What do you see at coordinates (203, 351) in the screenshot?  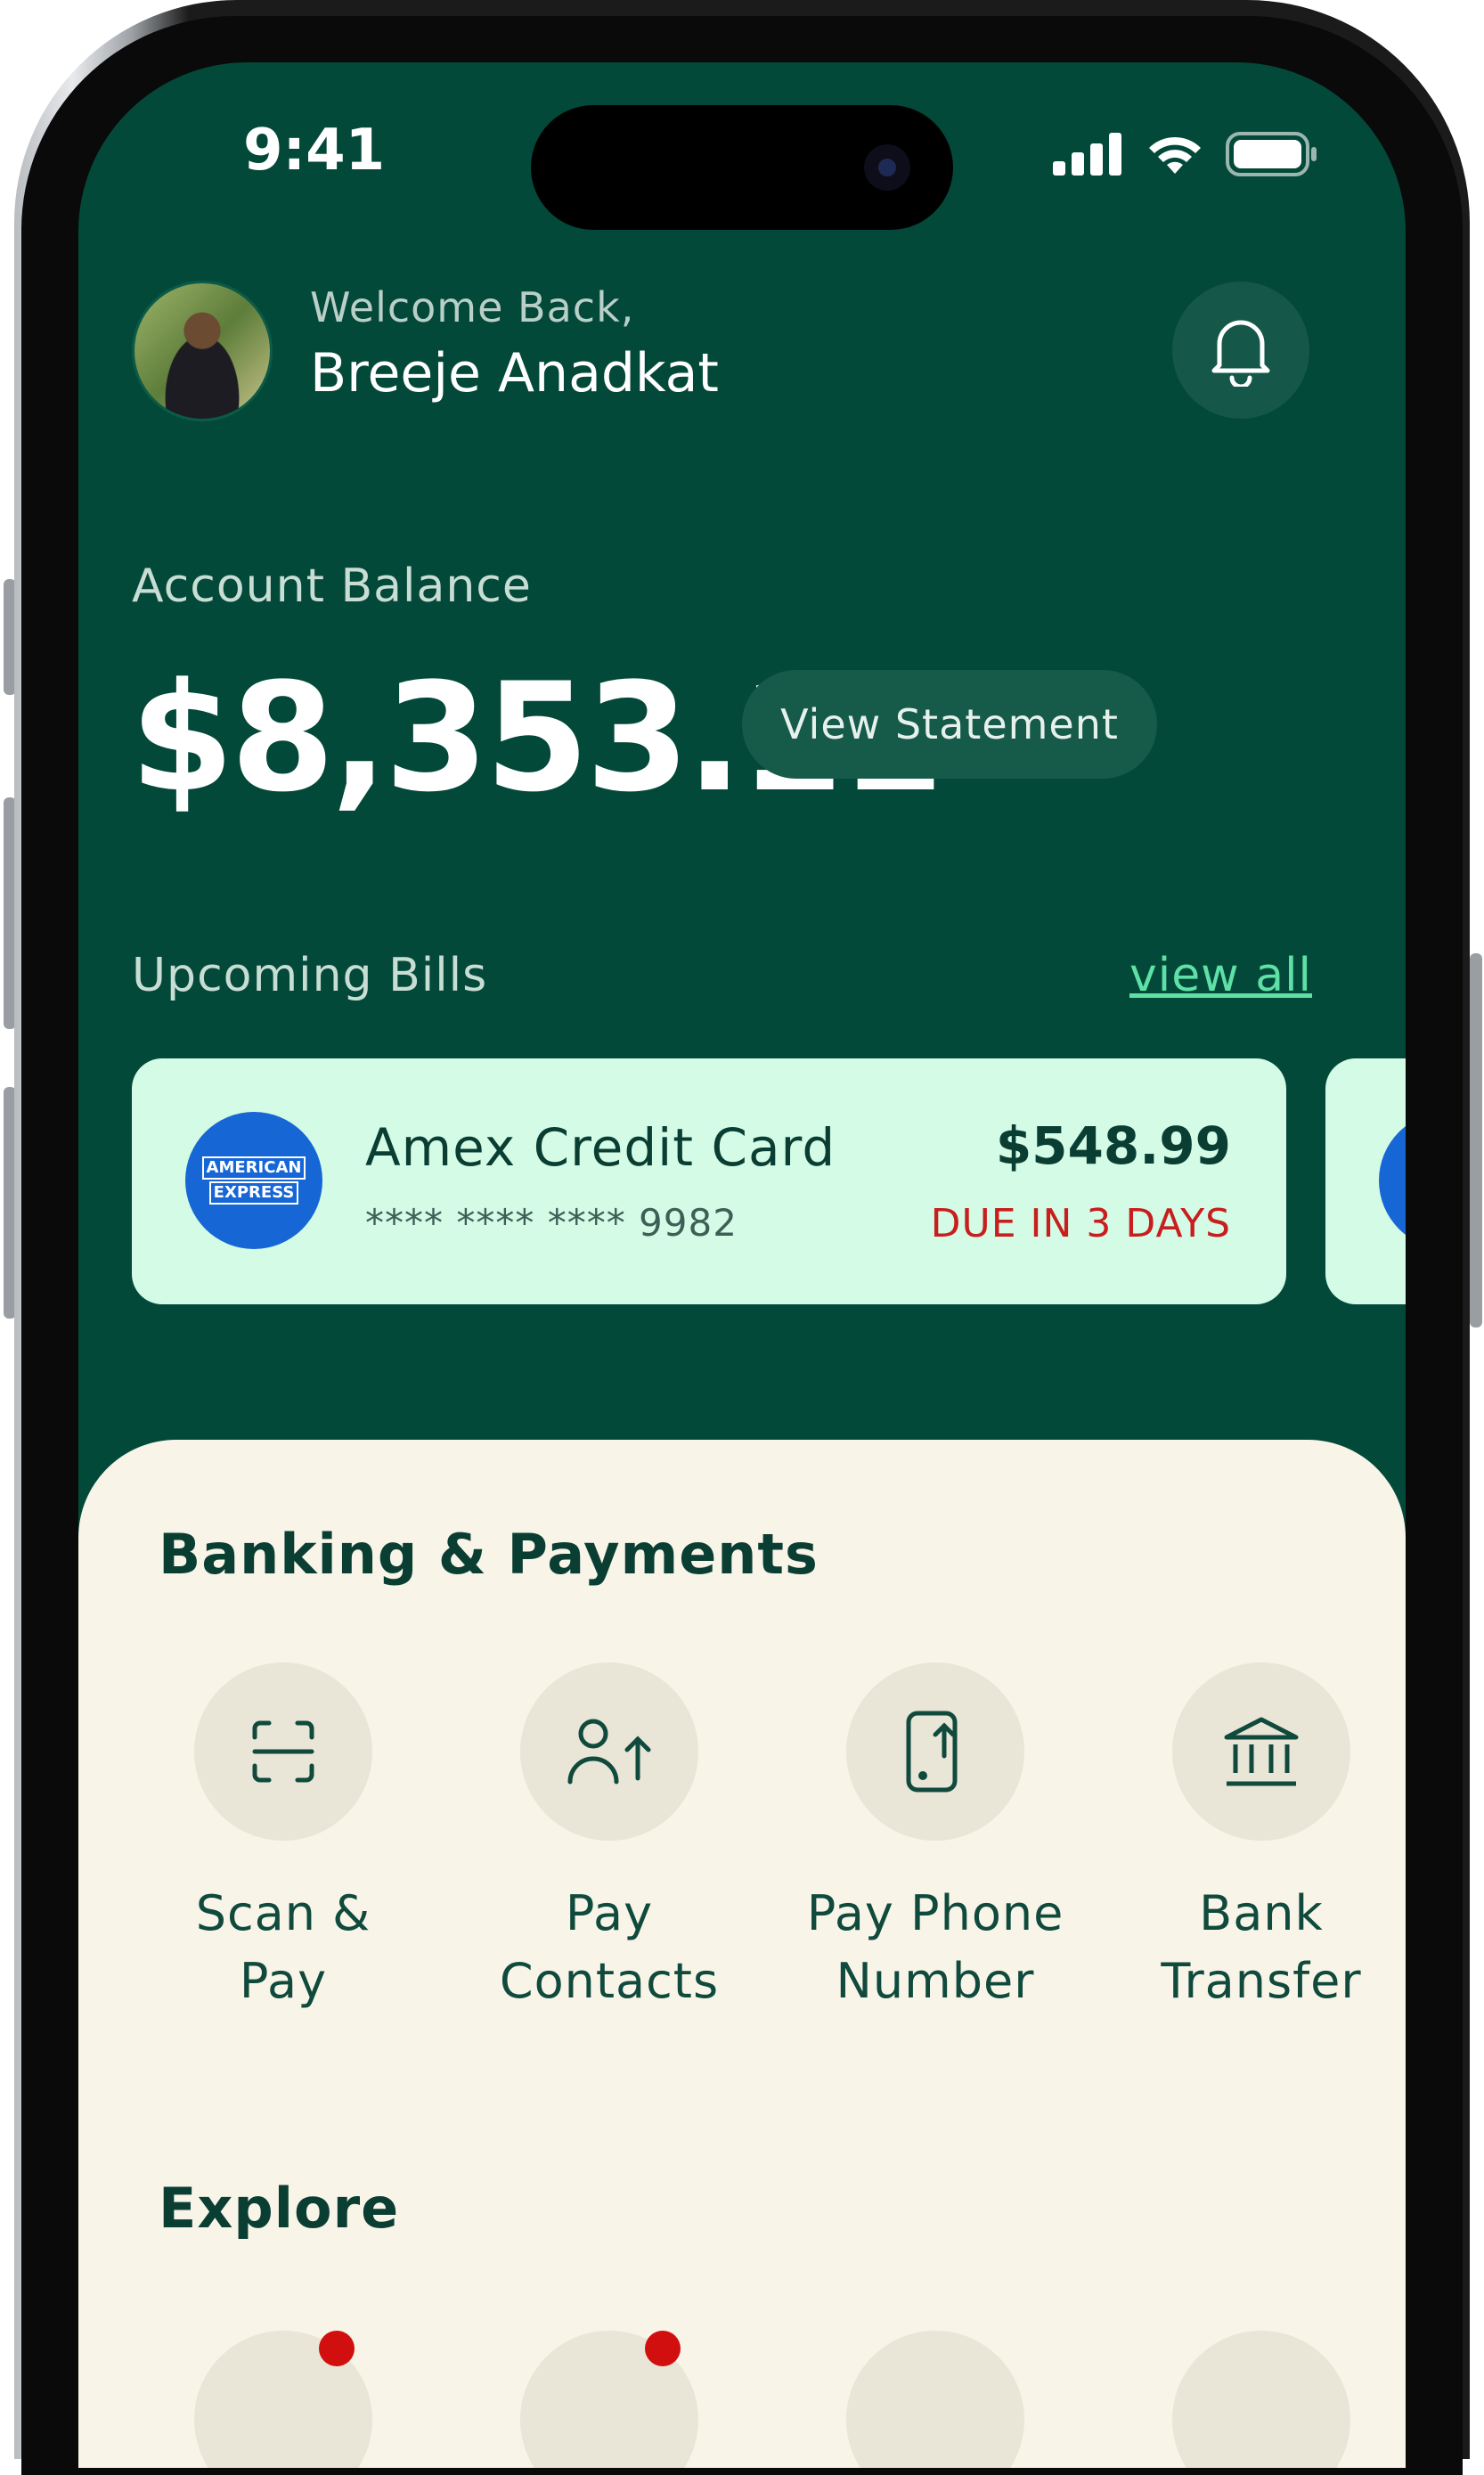 I see `avatar` at bounding box center [203, 351].